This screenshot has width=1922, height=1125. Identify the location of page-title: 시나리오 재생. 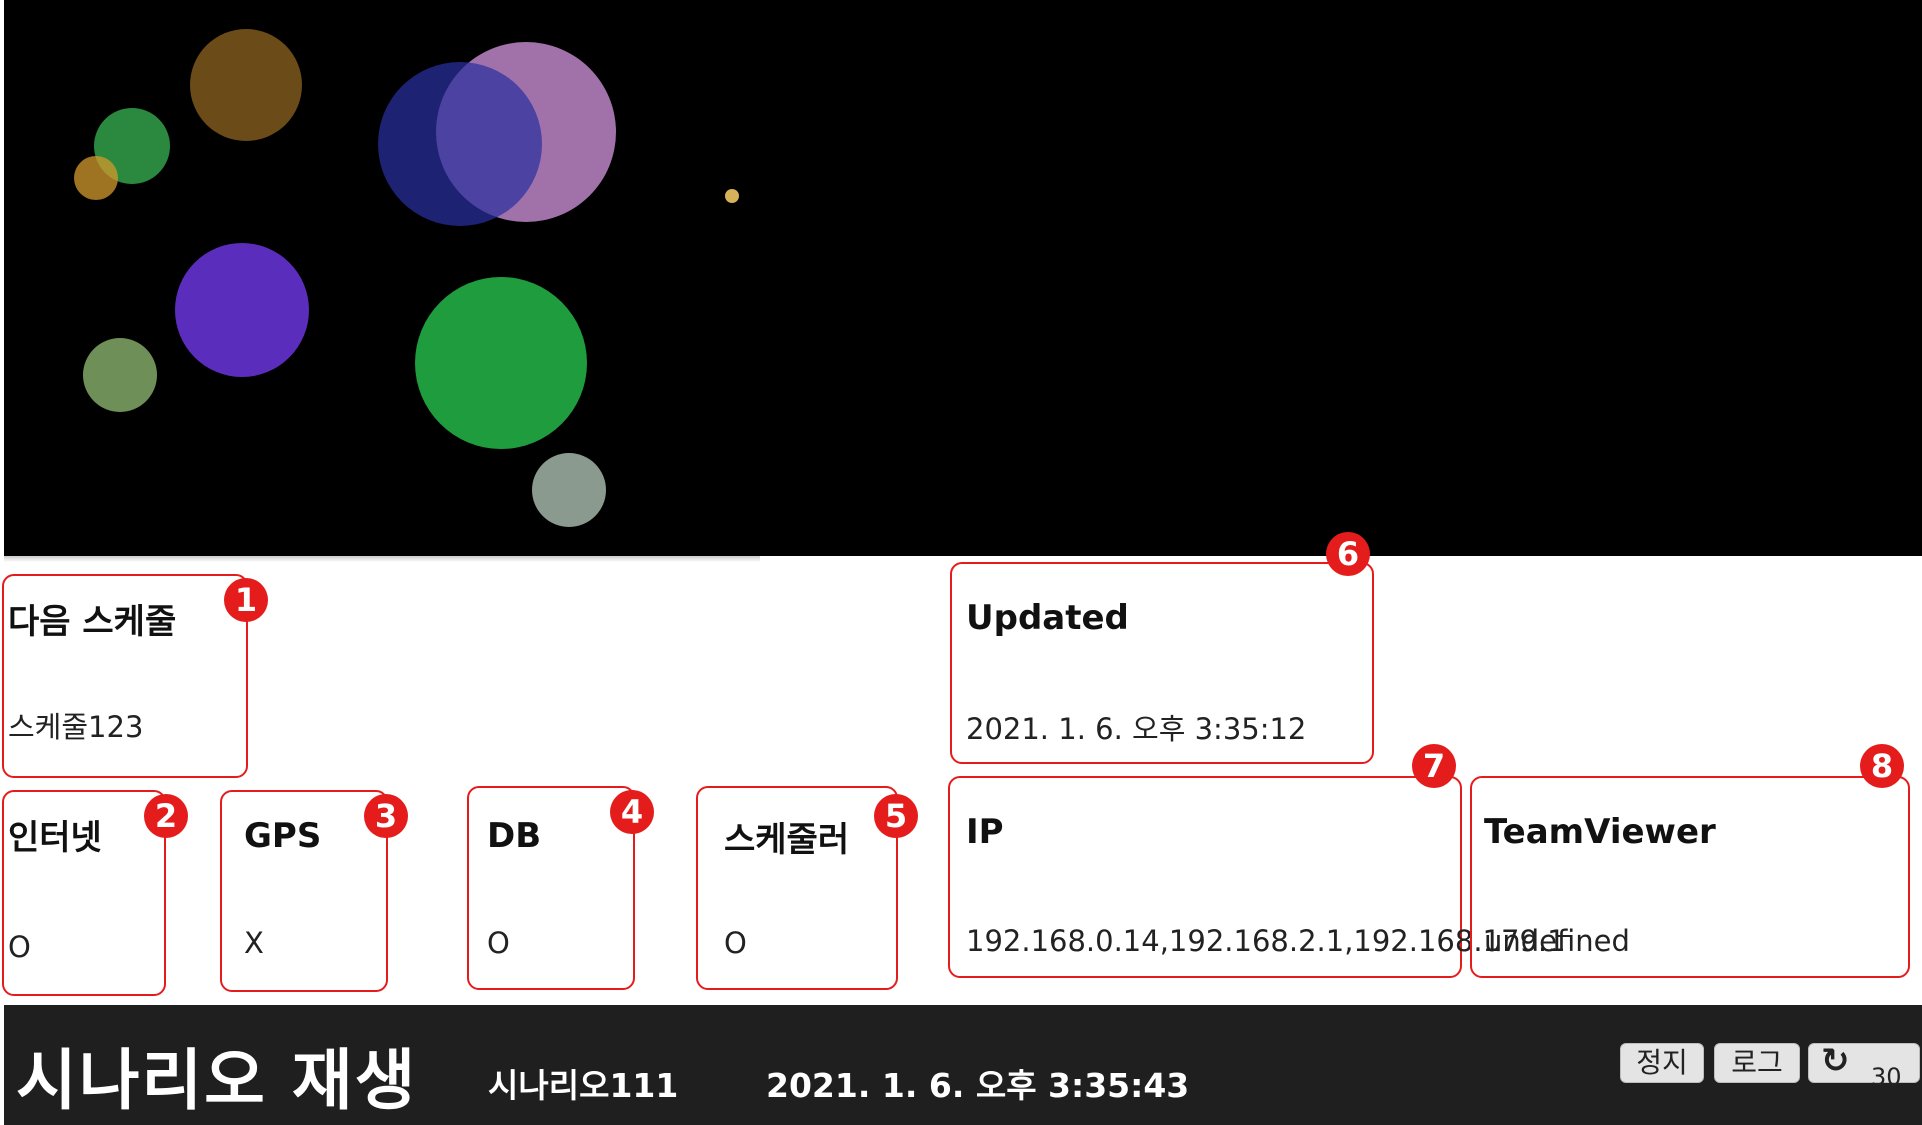
(217, 1080).